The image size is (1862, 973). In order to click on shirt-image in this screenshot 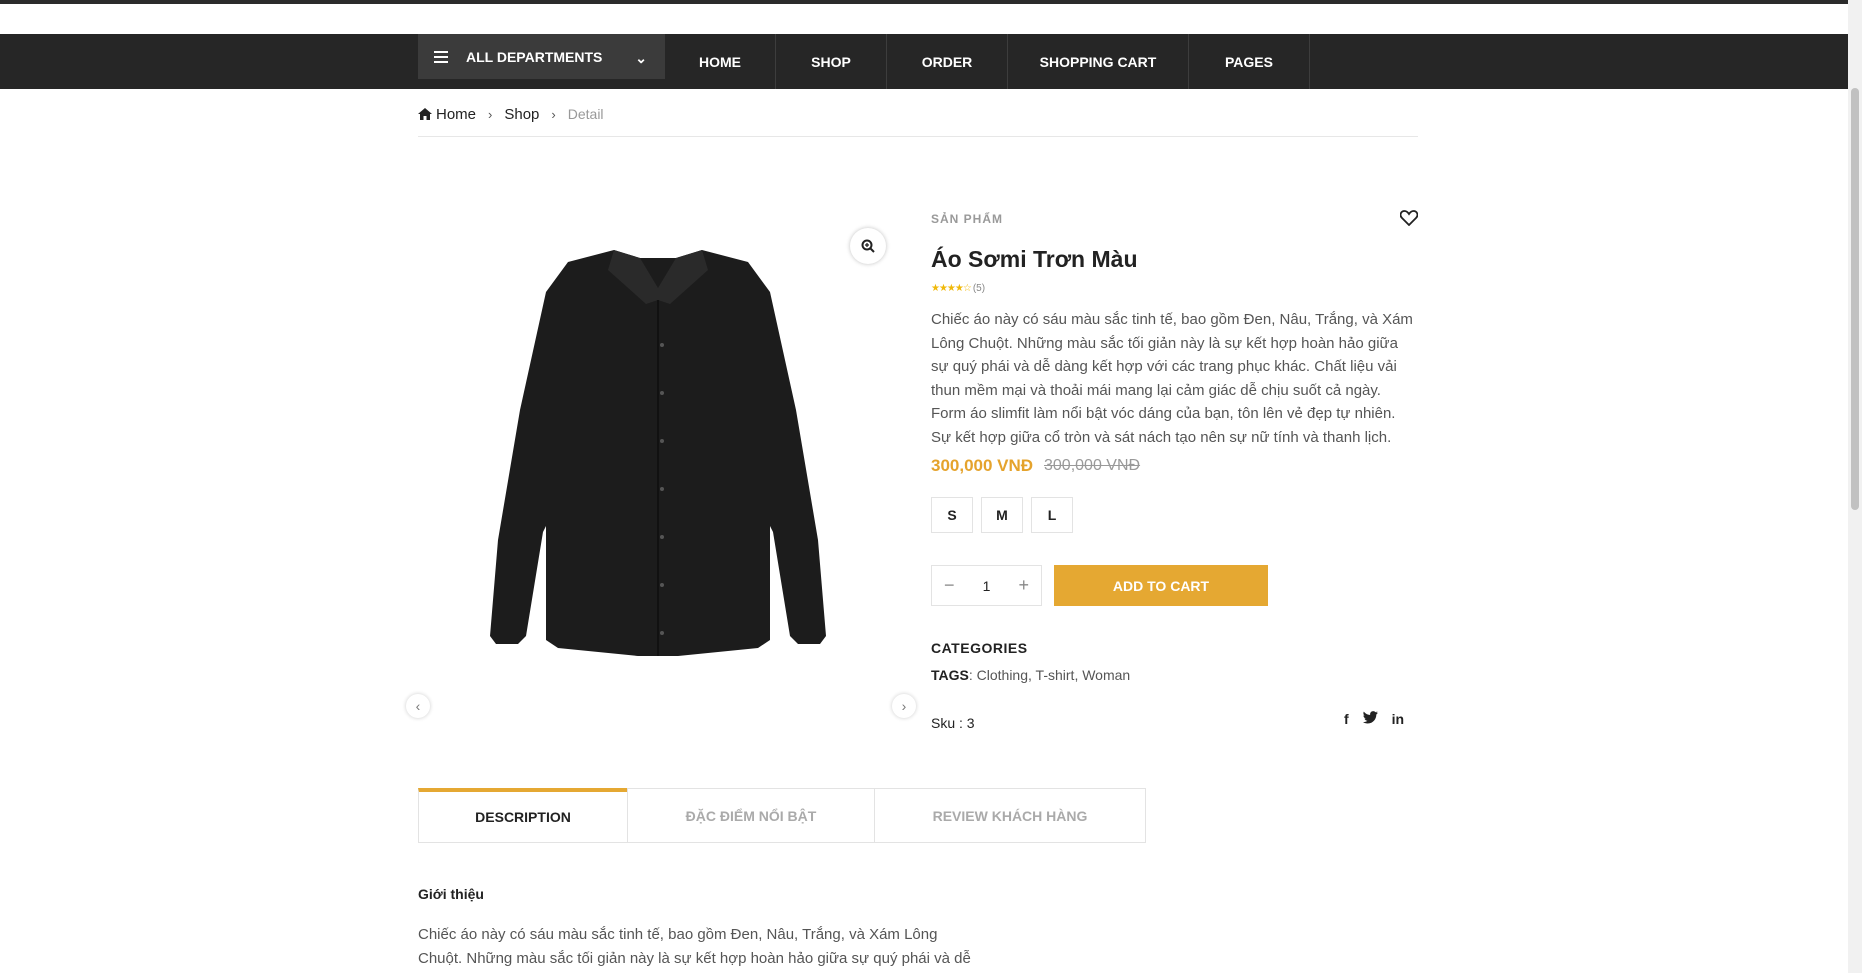, I will do `click(658, 453)`.